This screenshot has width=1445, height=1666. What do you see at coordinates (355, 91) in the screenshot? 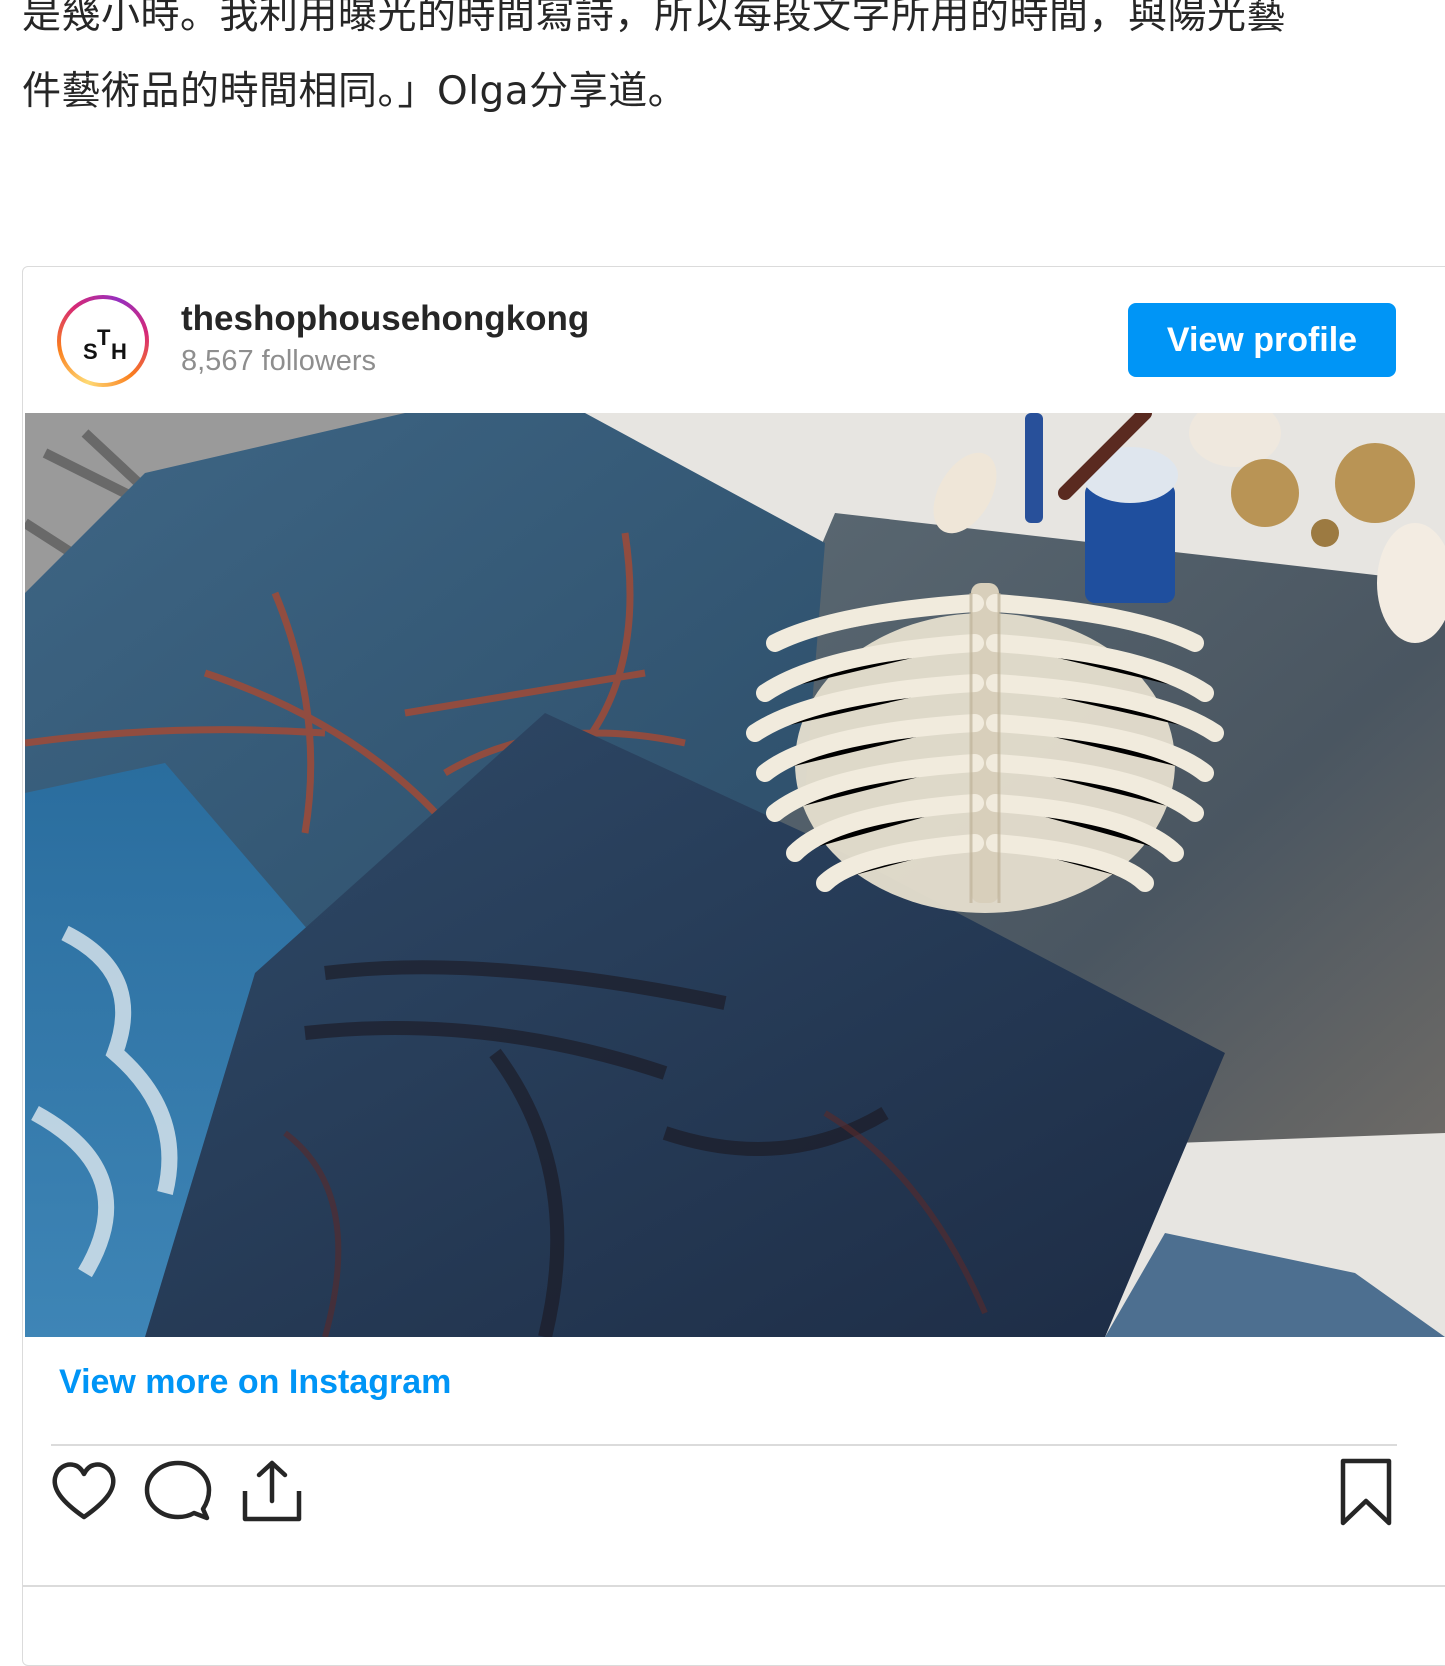
I see `article-line: 件藝術品的時間相同。」Olga分享道。` at bounding box center [355, 91].